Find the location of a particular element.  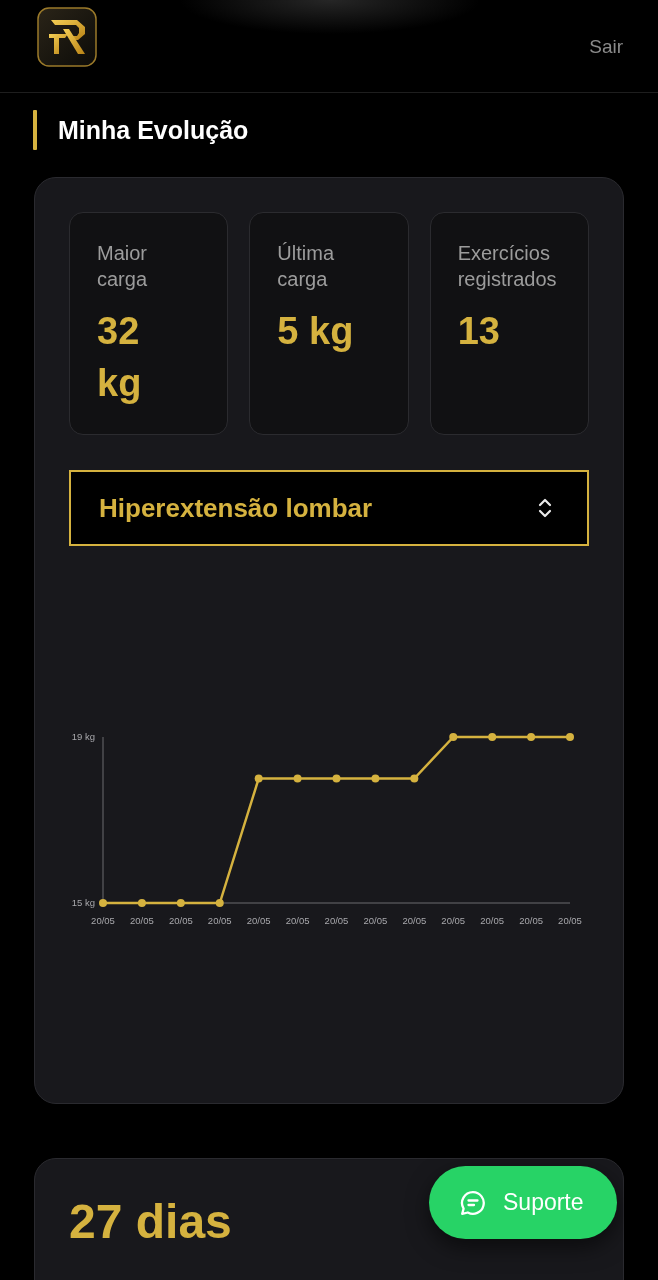

stat-value: 32 kg is located at coordinates (120, 357).